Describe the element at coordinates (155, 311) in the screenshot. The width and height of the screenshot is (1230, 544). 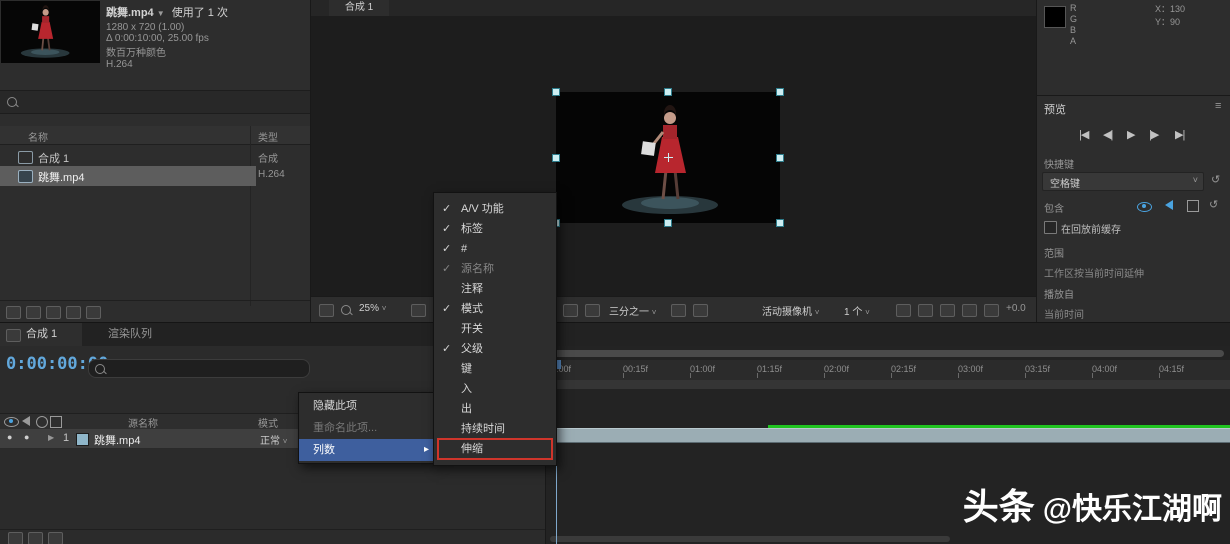
I see `project-panel-footer` at that location.